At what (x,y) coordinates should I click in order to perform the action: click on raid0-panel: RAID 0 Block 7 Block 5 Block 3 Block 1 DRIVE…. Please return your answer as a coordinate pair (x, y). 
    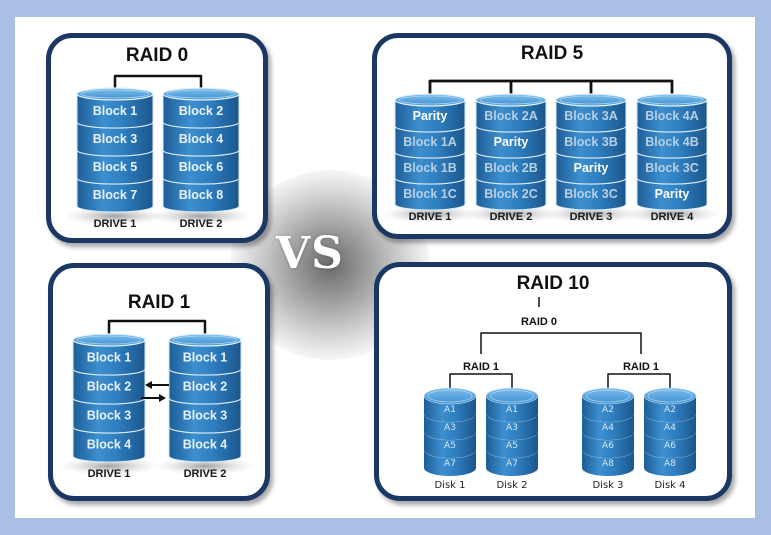
    Looking at the image, I should click on (157, 138).